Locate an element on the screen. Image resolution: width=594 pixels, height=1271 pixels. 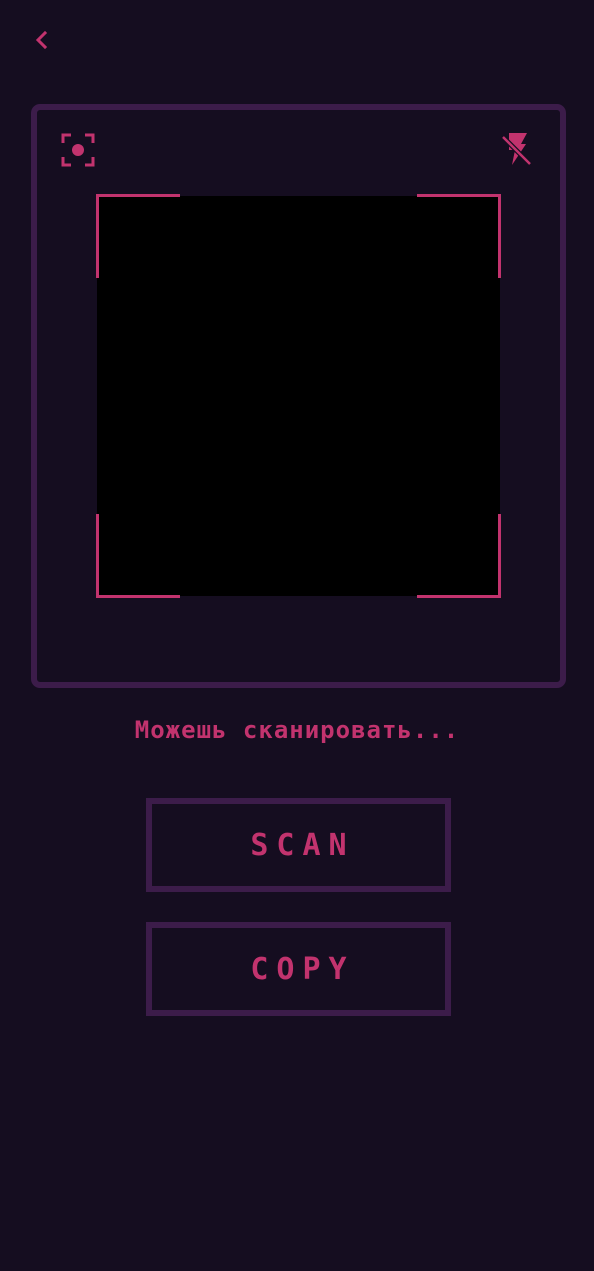
chevron-left-icon is located at coordinates (41, 40).